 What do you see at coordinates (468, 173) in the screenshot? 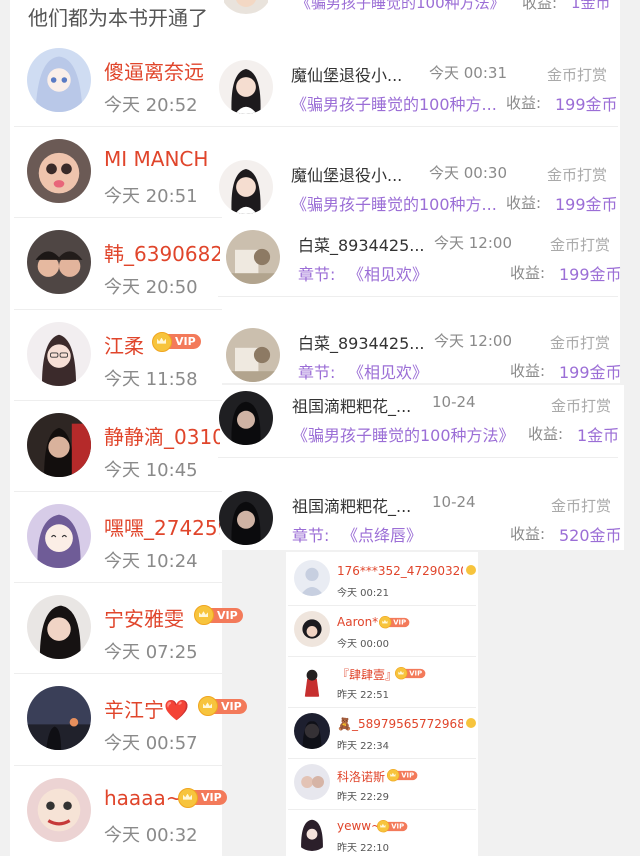
I see `tip-time: 今天 00:30` at bounding box center [468, 173].